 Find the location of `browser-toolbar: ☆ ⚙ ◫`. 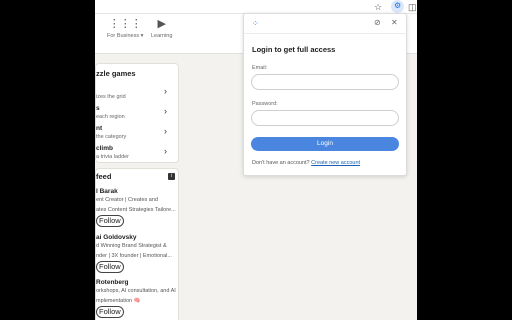

browser-toolbar: ☆ ⚙ ◫ is located at coordinates (256, 7).